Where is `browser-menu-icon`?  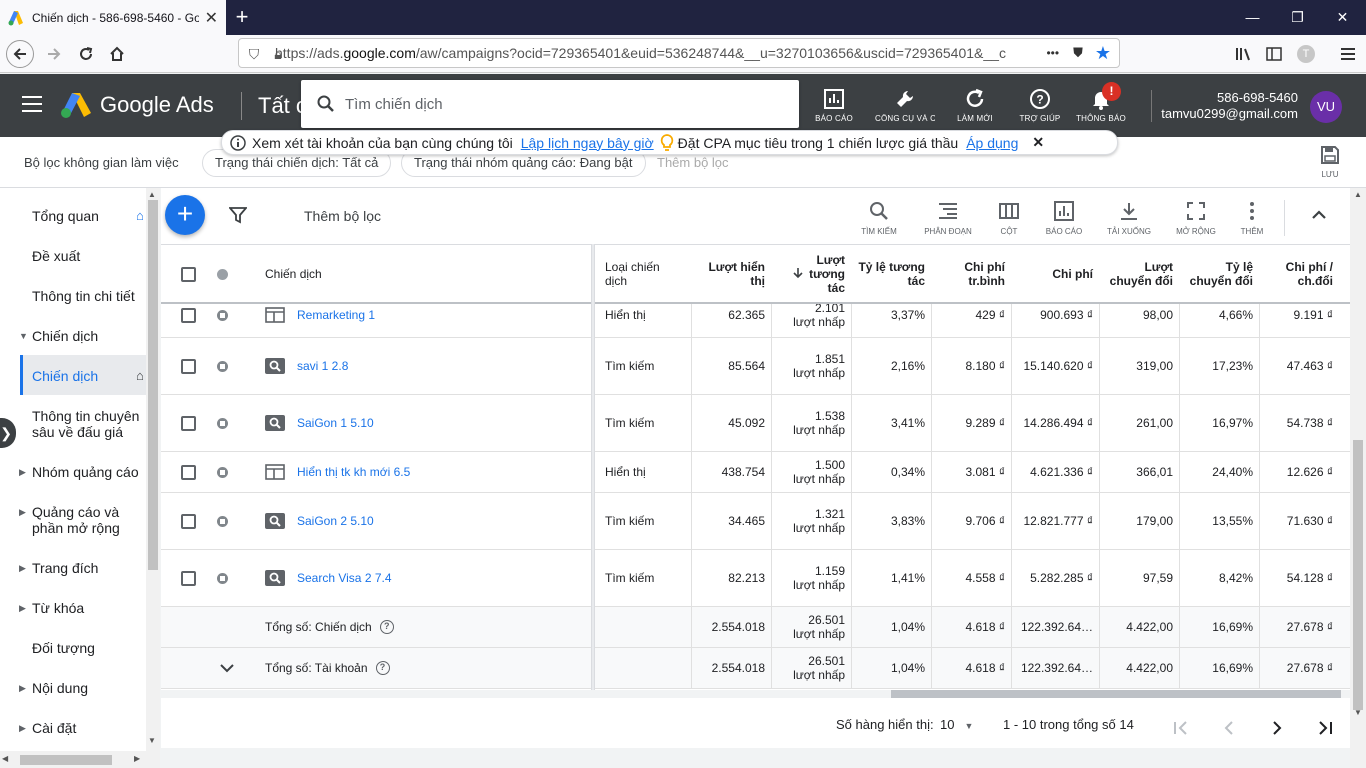 browser-menu-icon is located at coordinates (1348, 54).